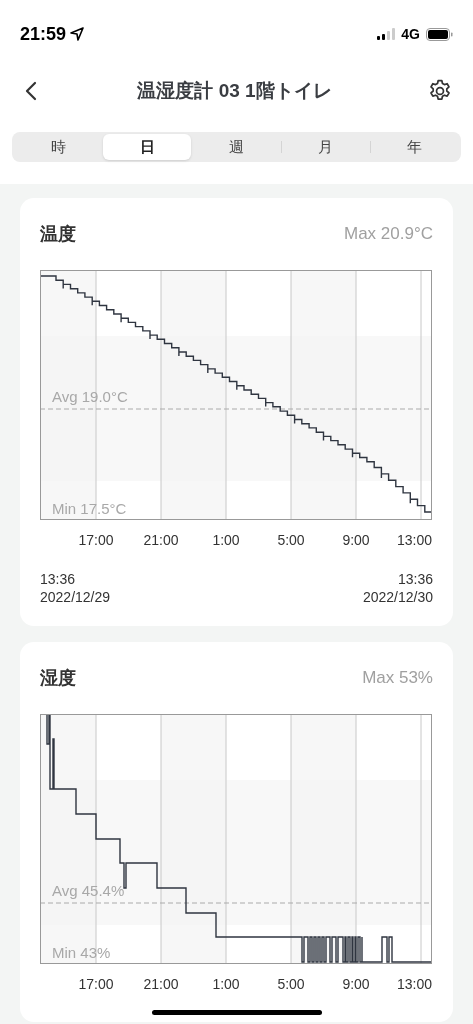  What do you see at coordinates (88, 890) in the screenshot?
I see `average-label: Avg 45.4%` at bounding box center [88, 890].